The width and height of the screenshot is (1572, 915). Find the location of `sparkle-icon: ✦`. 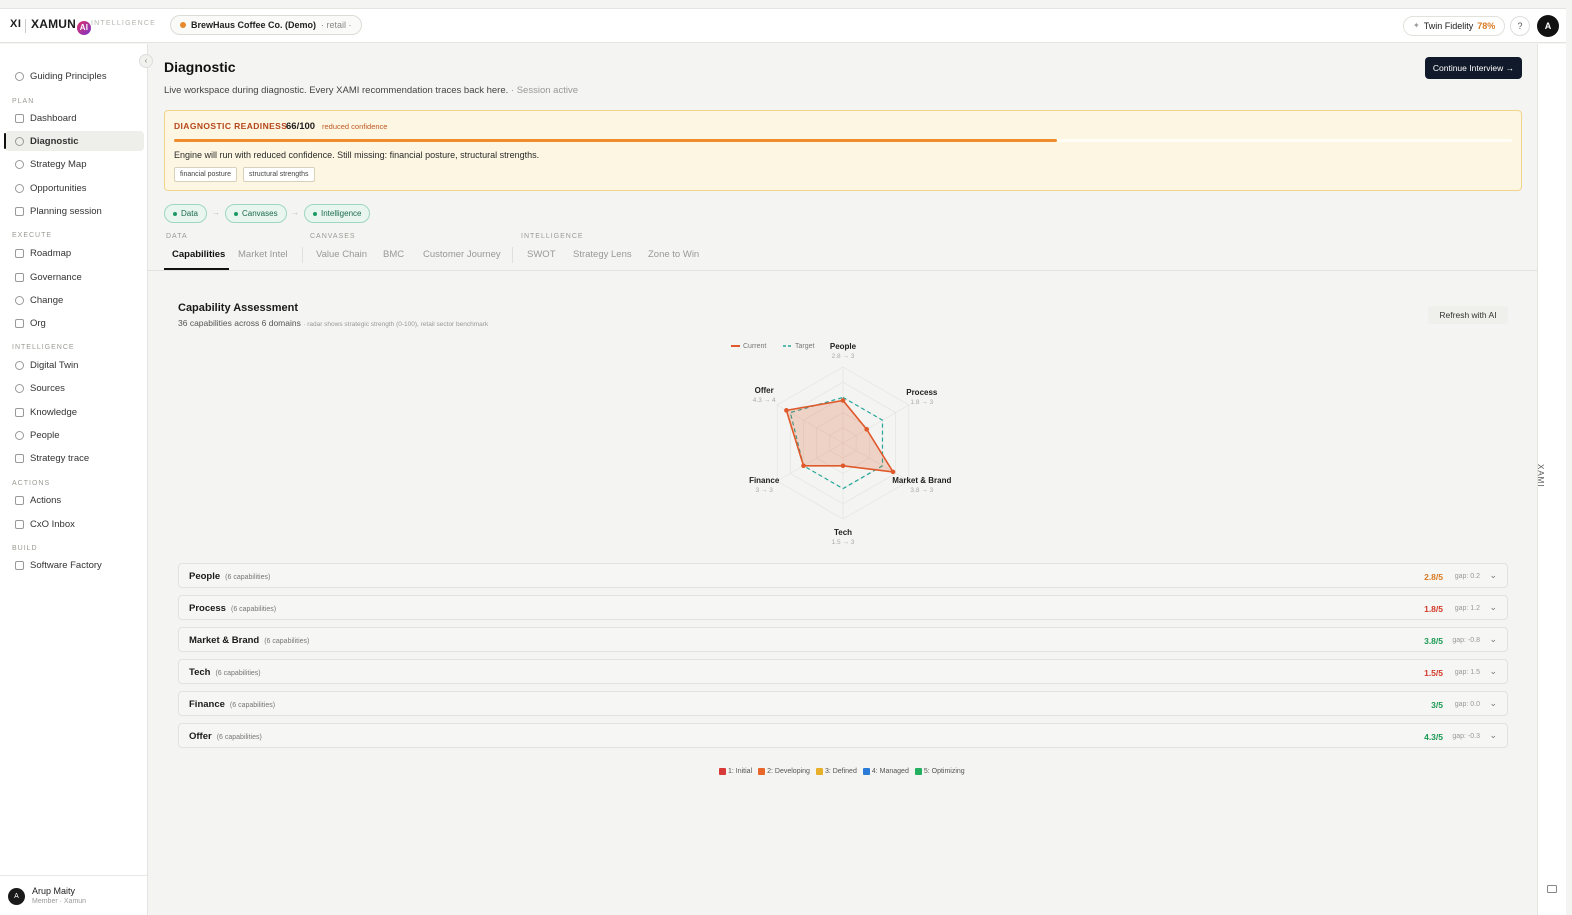

sparkle-icon: ✦ is located at coordinates (1416, 25).